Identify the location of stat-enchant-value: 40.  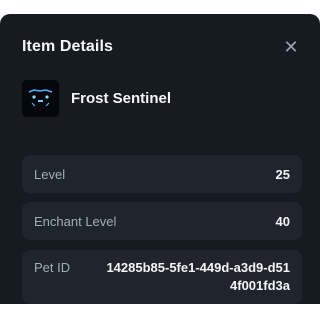
(282, 221).